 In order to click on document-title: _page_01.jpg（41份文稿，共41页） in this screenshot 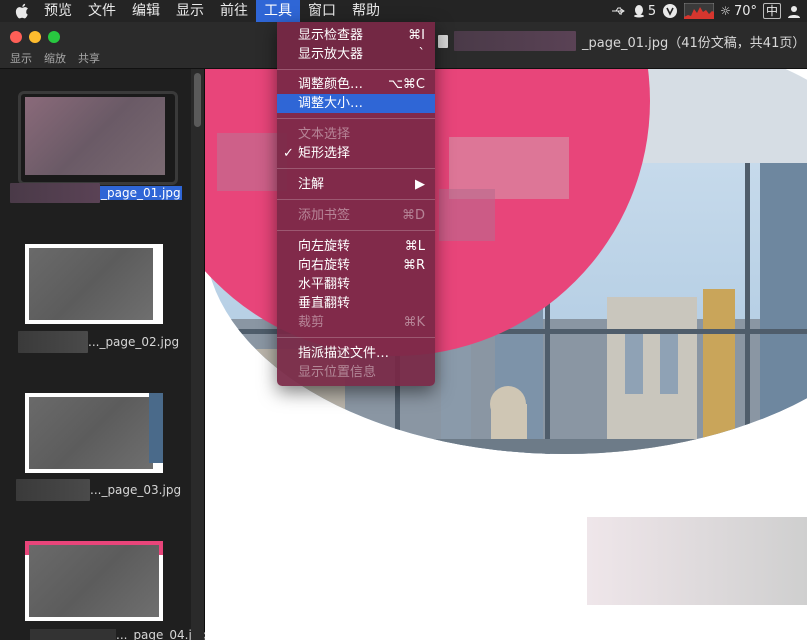, I will do `click(621, 41)`.